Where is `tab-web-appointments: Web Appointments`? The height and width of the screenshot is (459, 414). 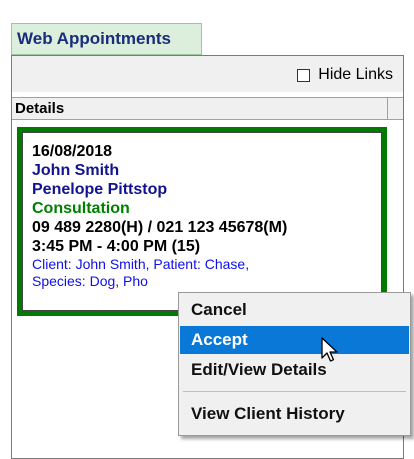
tab-web-appointments: Web Appointments is located at coordinates (106, 39).